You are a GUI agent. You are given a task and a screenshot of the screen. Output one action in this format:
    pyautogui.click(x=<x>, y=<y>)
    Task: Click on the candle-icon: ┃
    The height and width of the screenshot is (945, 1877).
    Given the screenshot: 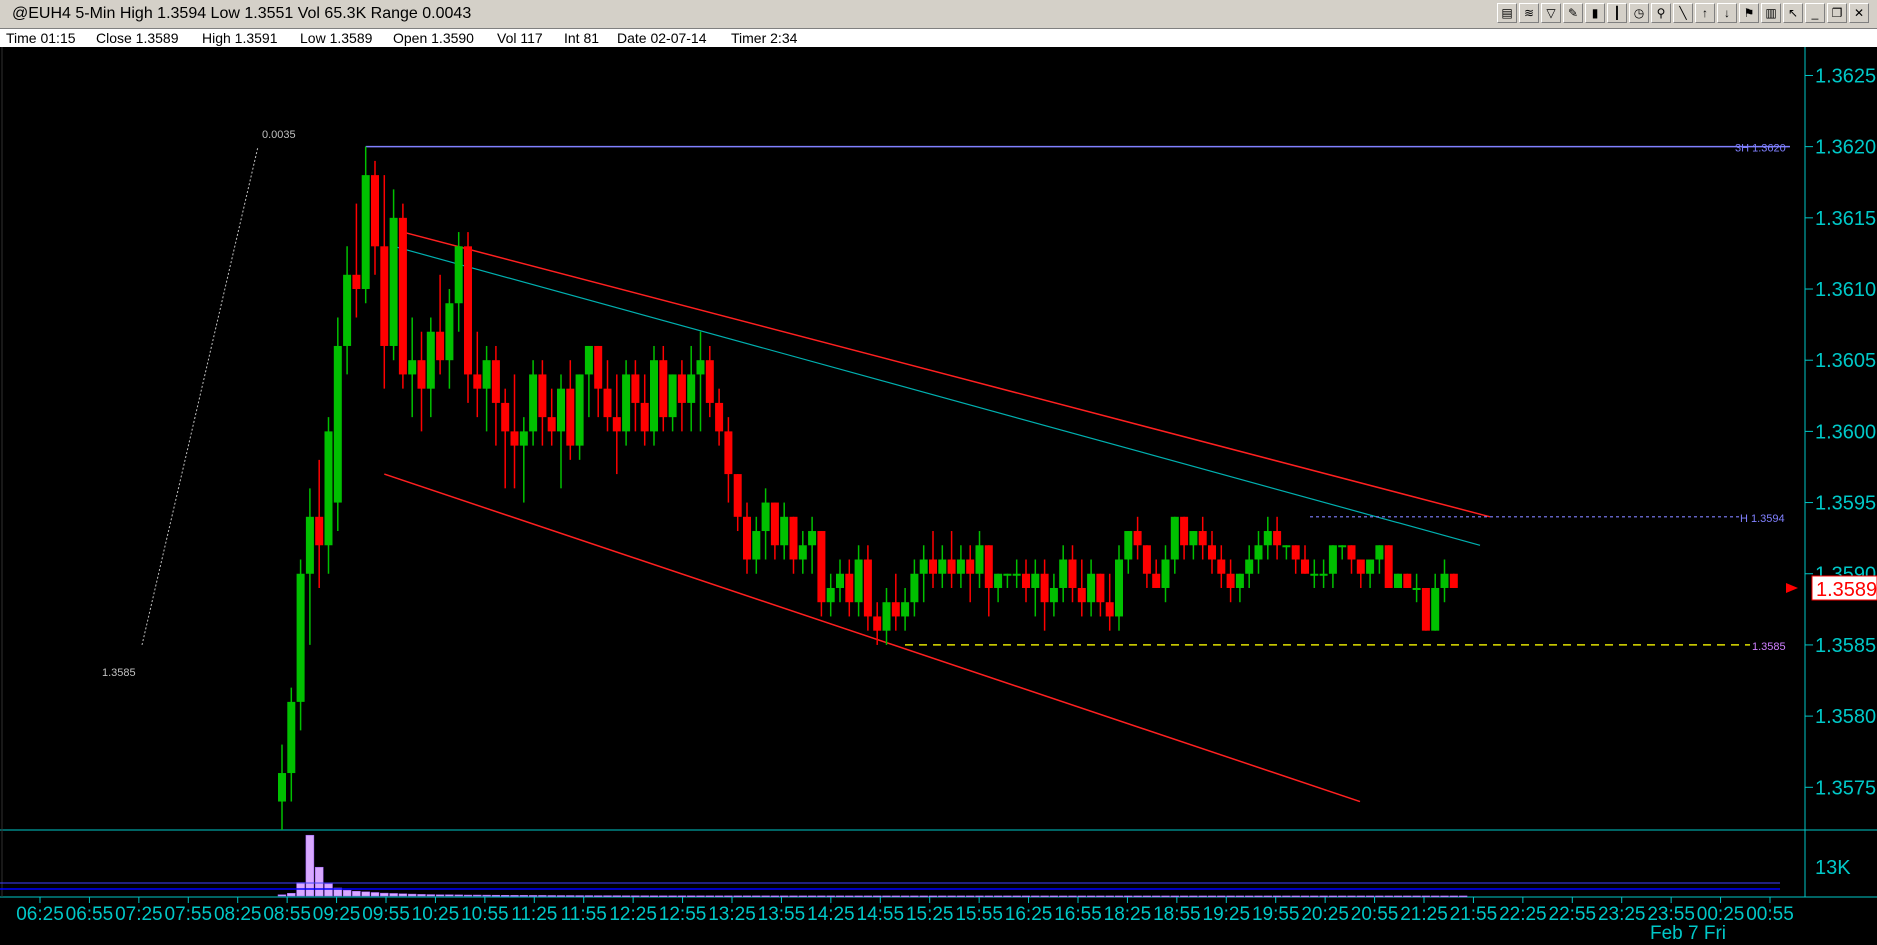 What is the action you would take?
    pyautogui.click(x=1617, y=13)
    